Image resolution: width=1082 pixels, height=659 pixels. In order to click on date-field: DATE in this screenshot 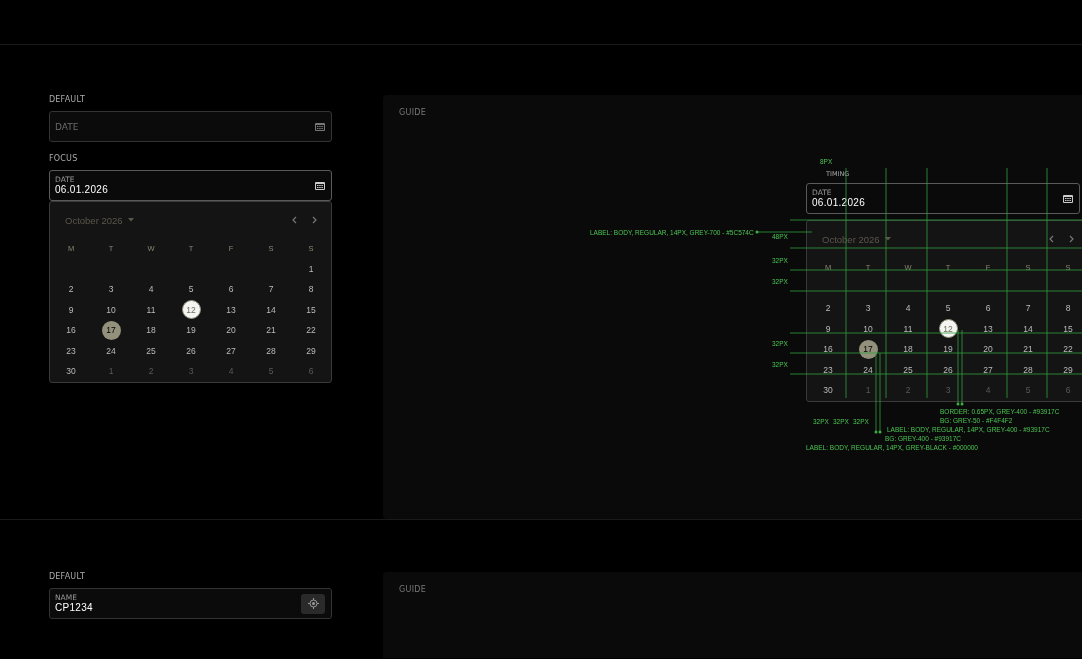, I will do `click(190, 126)`.